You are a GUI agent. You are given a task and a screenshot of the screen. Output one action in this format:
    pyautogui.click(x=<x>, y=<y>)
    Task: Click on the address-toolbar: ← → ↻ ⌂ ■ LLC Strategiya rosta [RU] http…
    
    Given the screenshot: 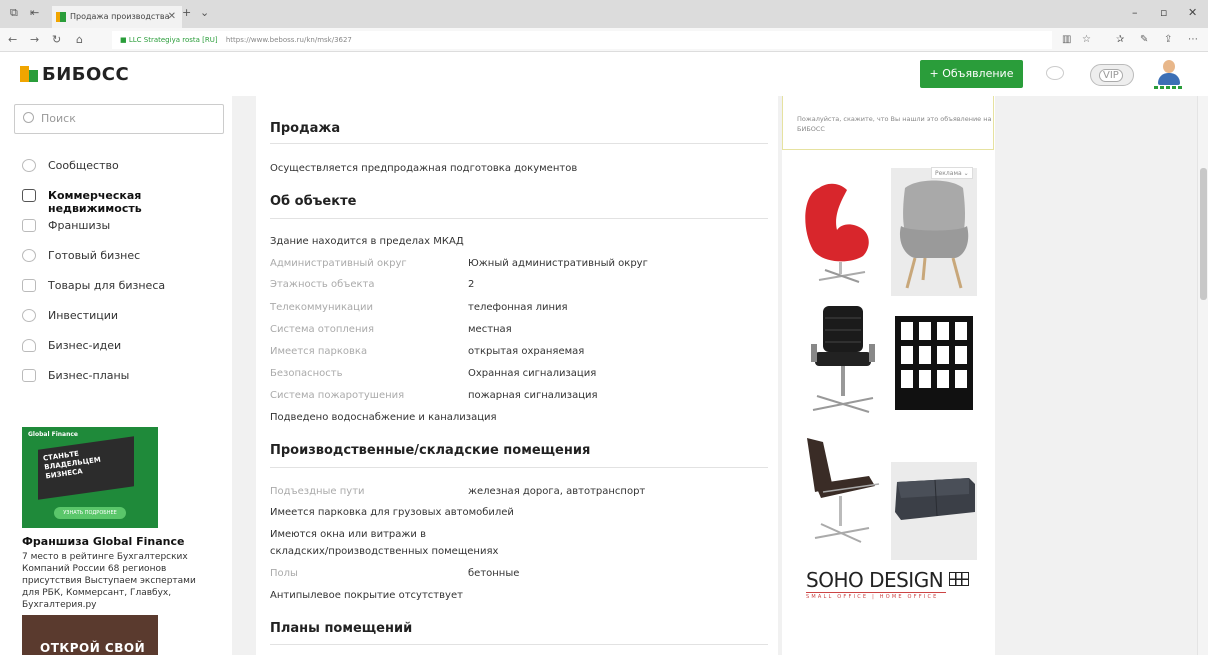 What is the action you would take?
    pyautogui.click(x=604, y=40)
    